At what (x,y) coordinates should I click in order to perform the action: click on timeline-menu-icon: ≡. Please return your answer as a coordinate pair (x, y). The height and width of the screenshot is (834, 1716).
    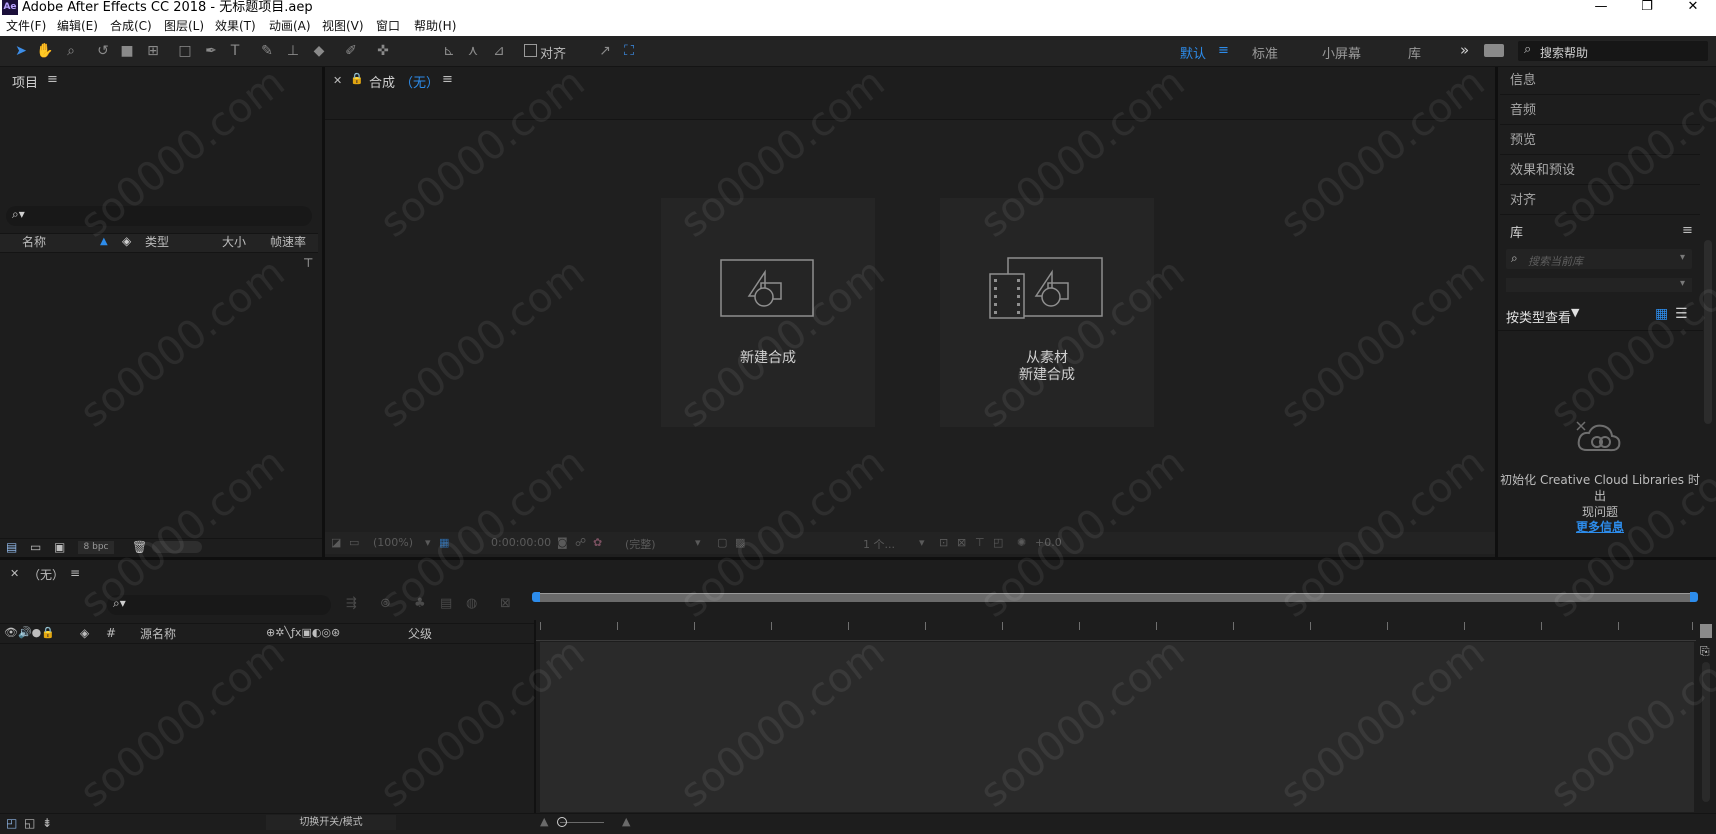
    Looking at the image, I should click on (75, 573).